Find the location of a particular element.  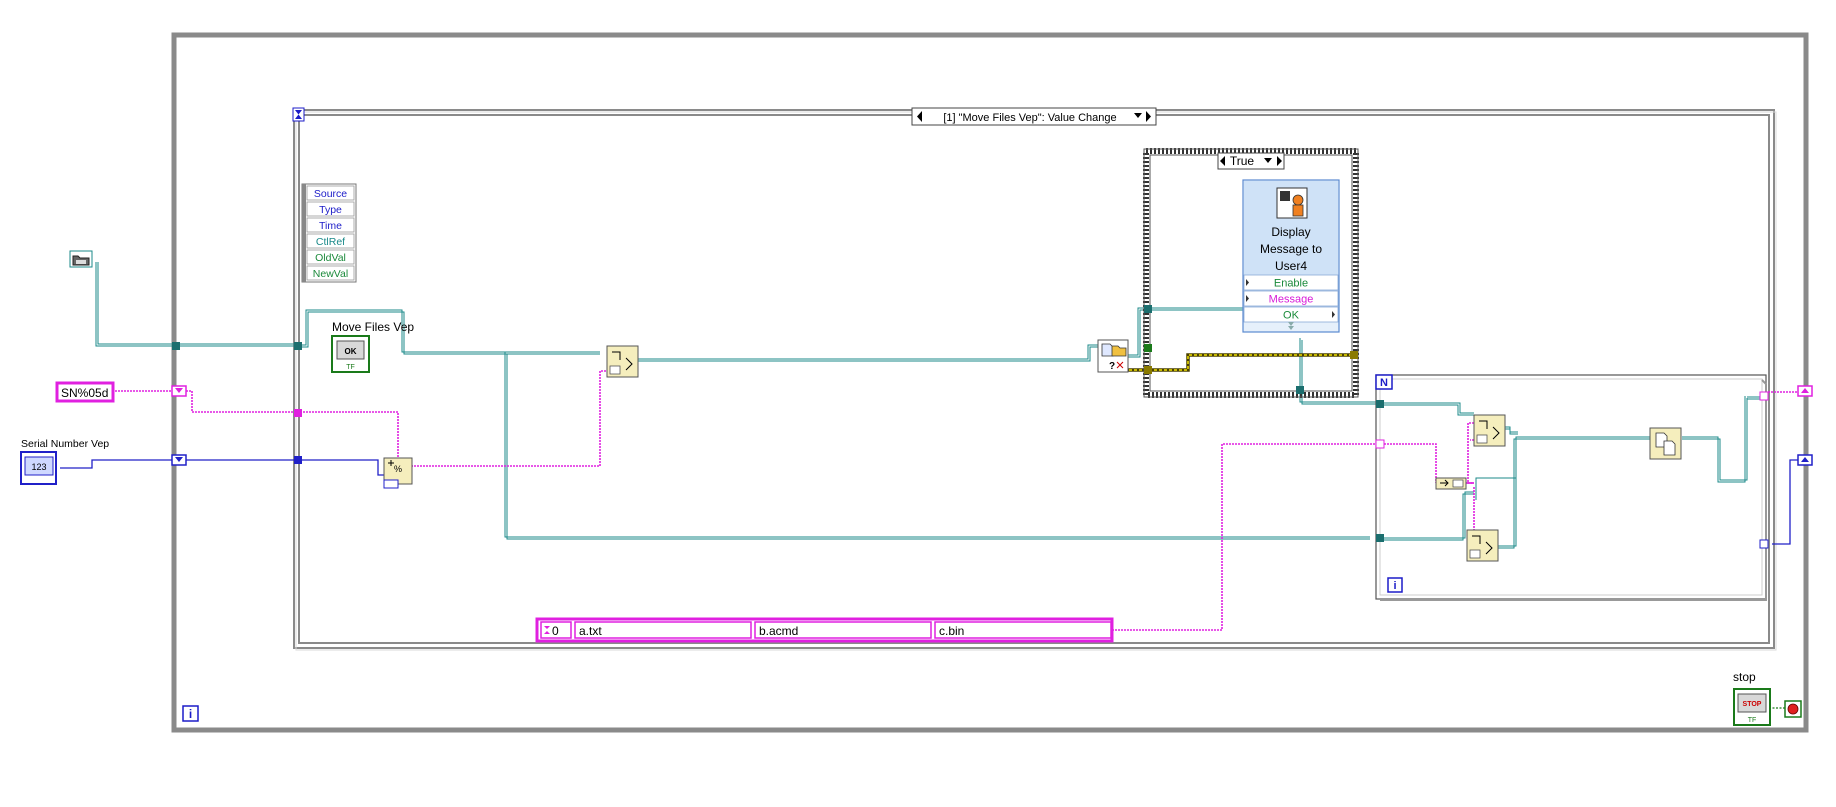

move-files-tf: TF is located at coordinates (350, 367).